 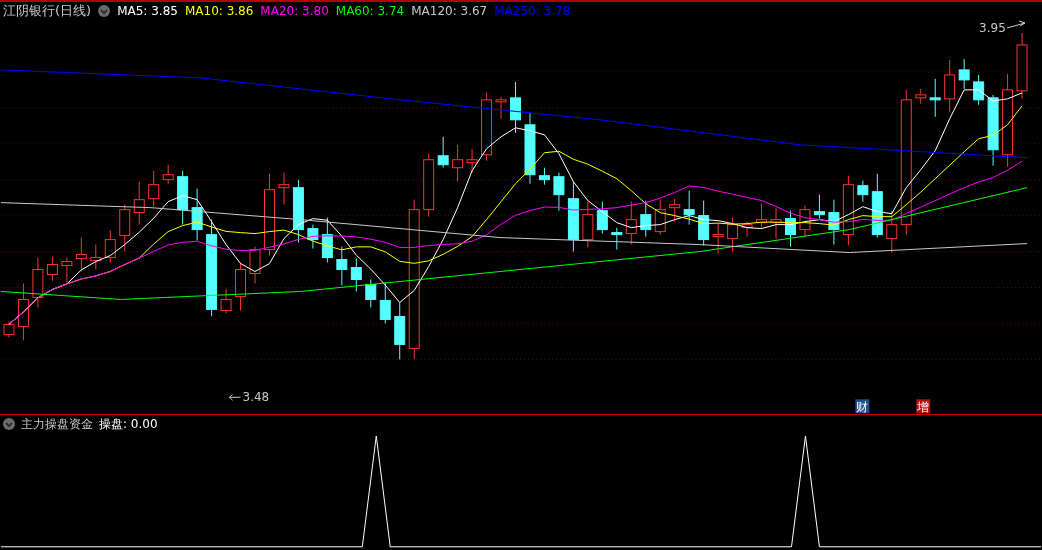 I want to click on high-price-label: 3.95, so click(x=992, y=28).